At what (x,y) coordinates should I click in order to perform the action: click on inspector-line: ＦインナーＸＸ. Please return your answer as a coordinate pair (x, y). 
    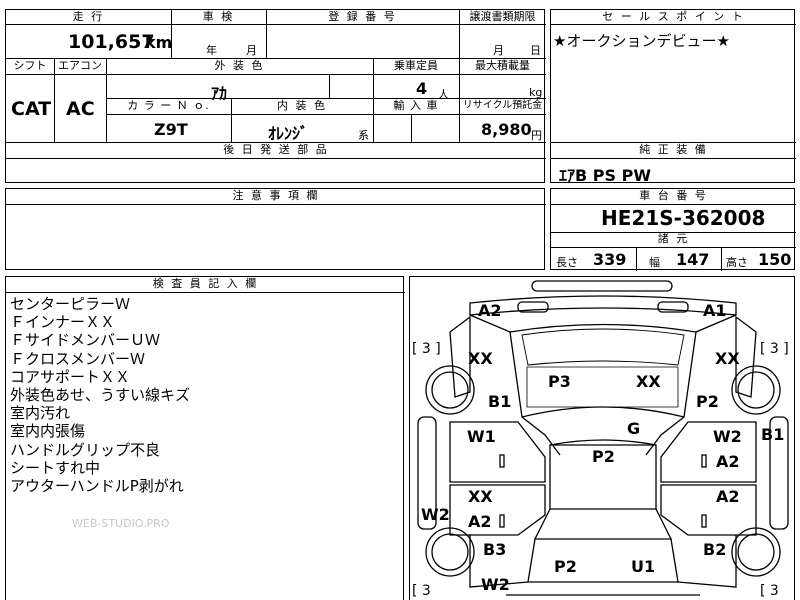
    Looking at the image, I should click on (63, 322).